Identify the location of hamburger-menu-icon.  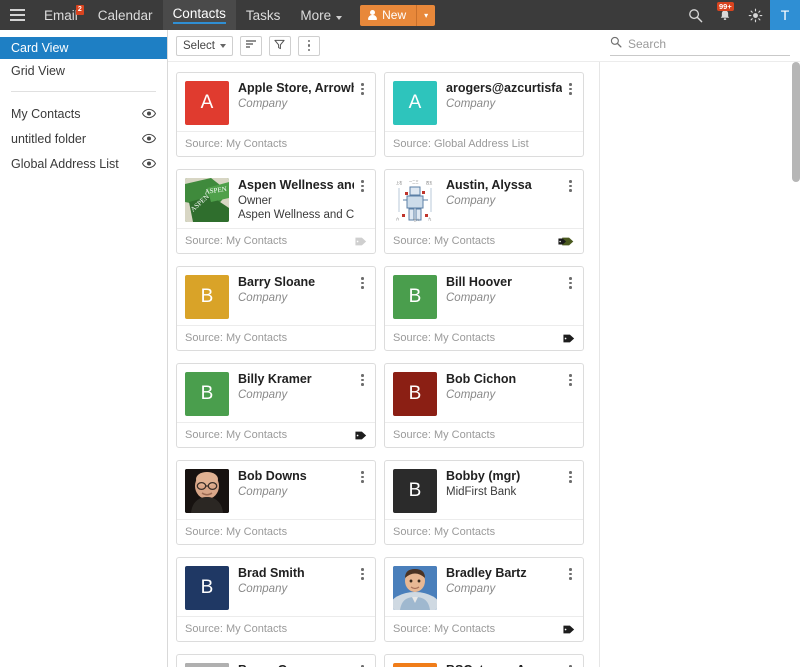
(17, 15).